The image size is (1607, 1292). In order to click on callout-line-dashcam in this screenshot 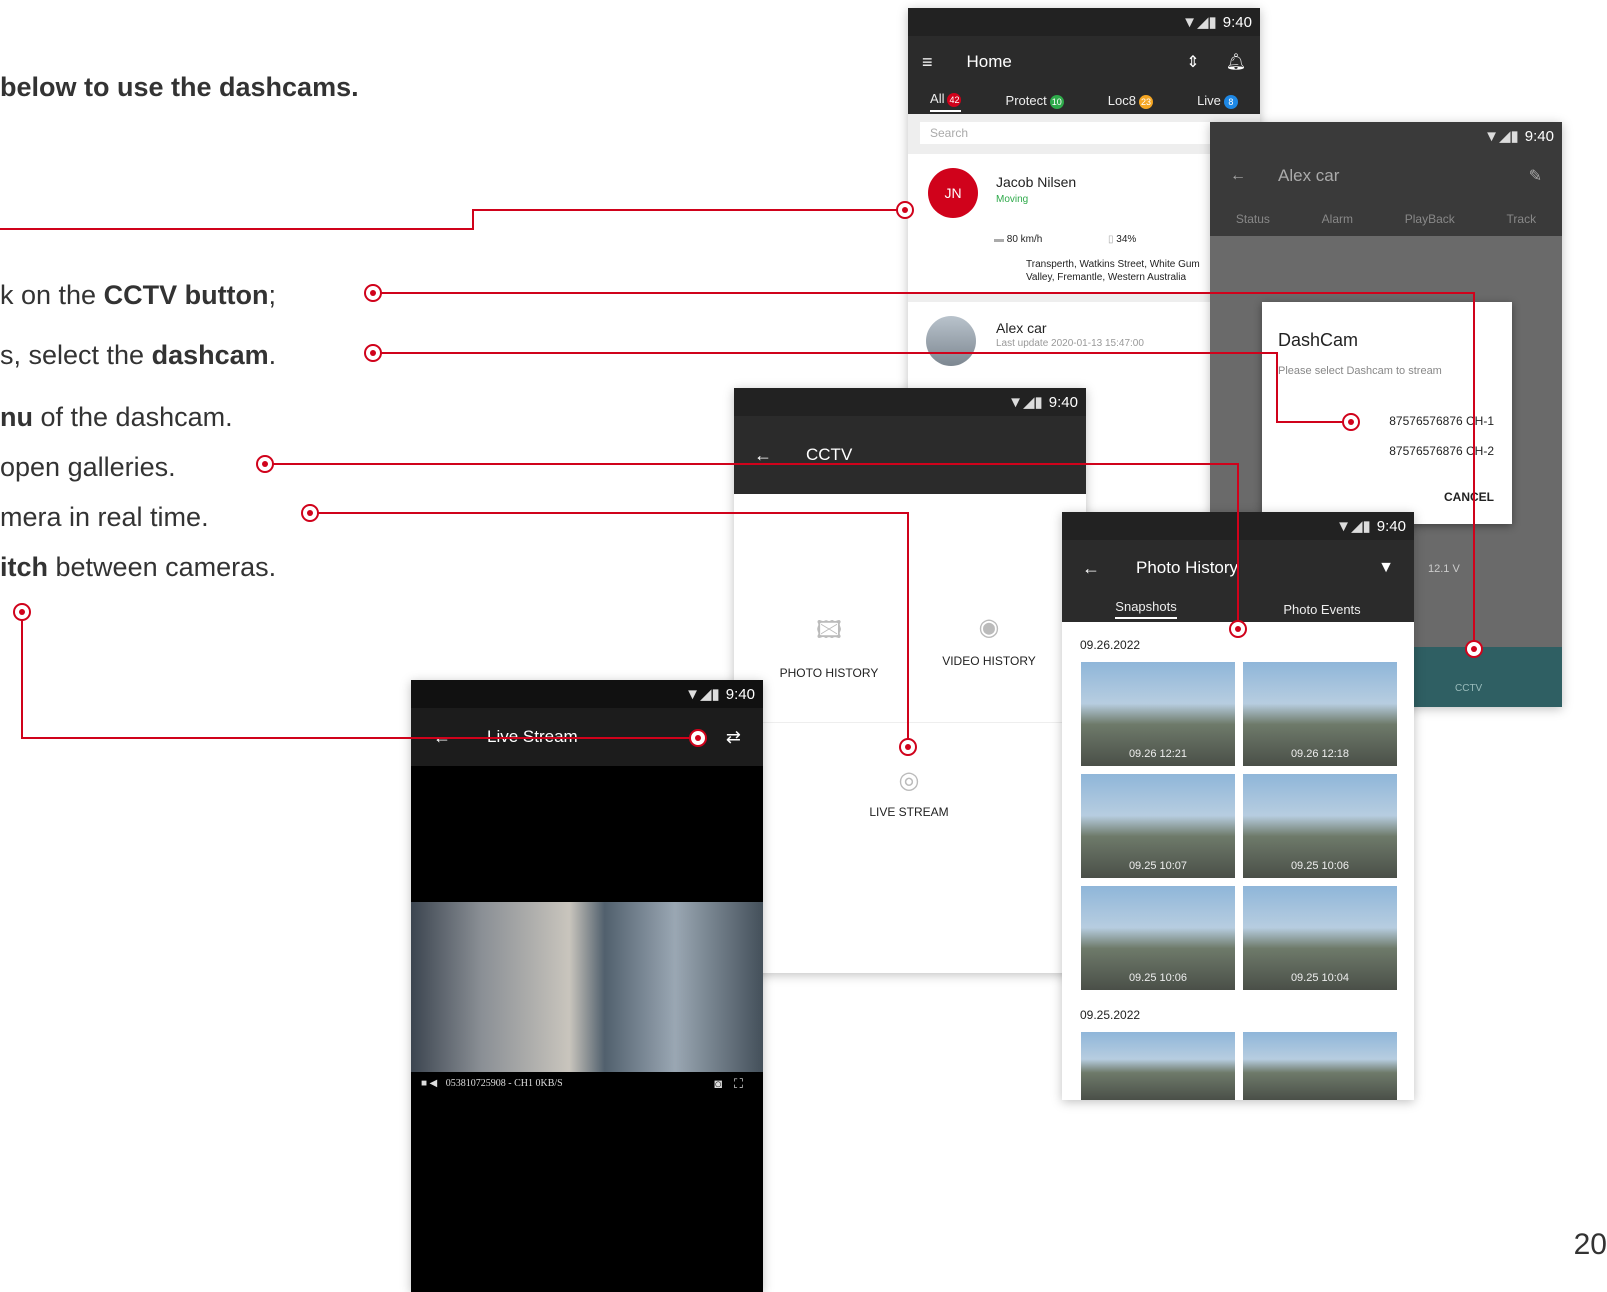, I will do `click(865, 387)`.